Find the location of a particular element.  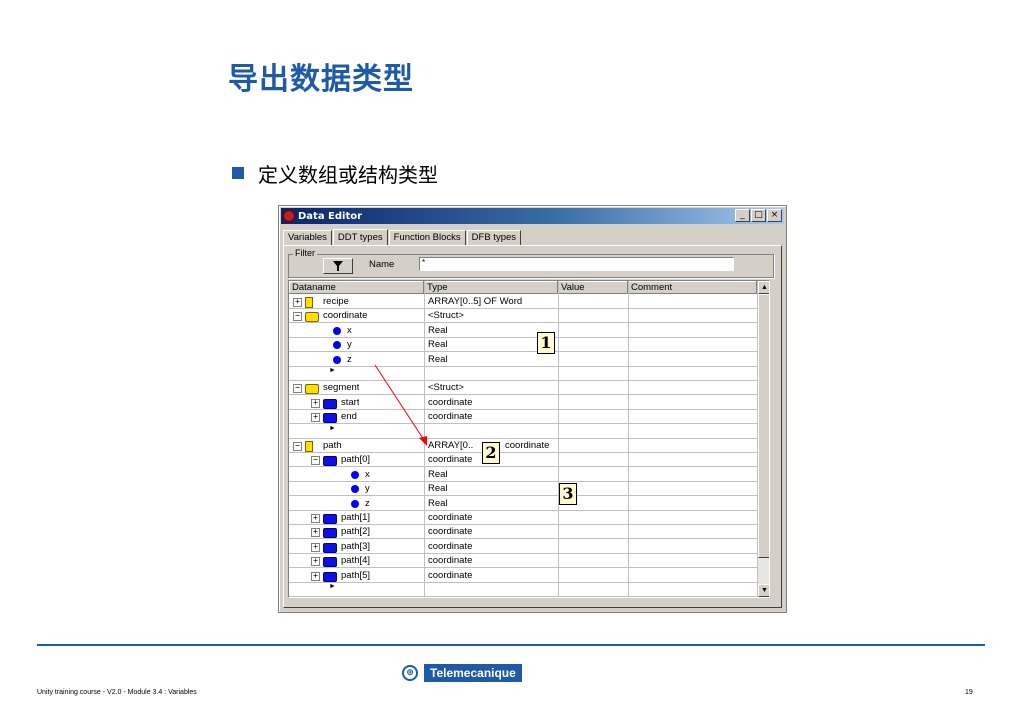

annotation-arrow is located at coordinates (400, 405).